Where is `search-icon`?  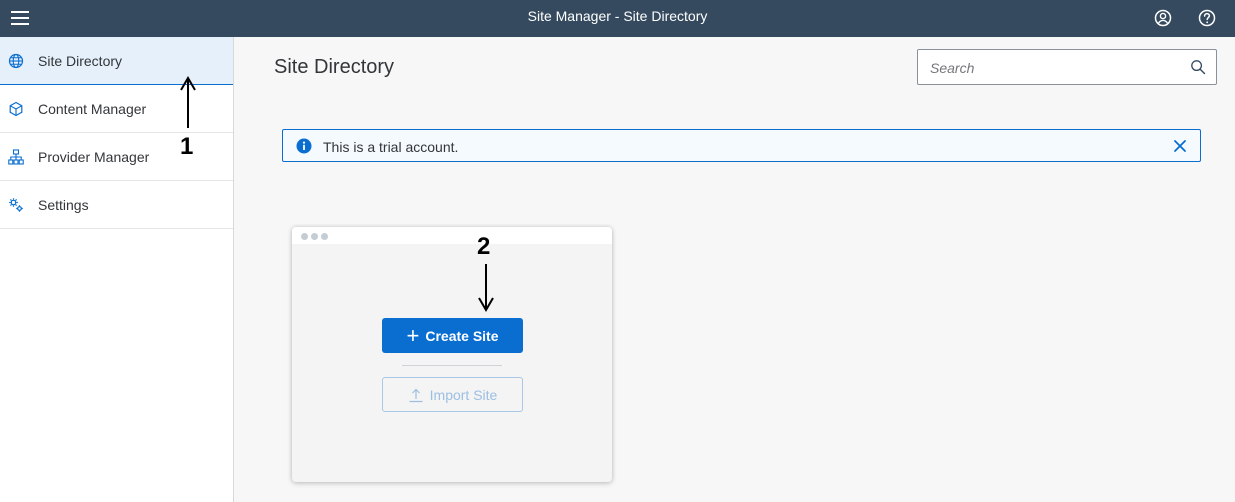
search-icon is located at coordinates (1198, 67).